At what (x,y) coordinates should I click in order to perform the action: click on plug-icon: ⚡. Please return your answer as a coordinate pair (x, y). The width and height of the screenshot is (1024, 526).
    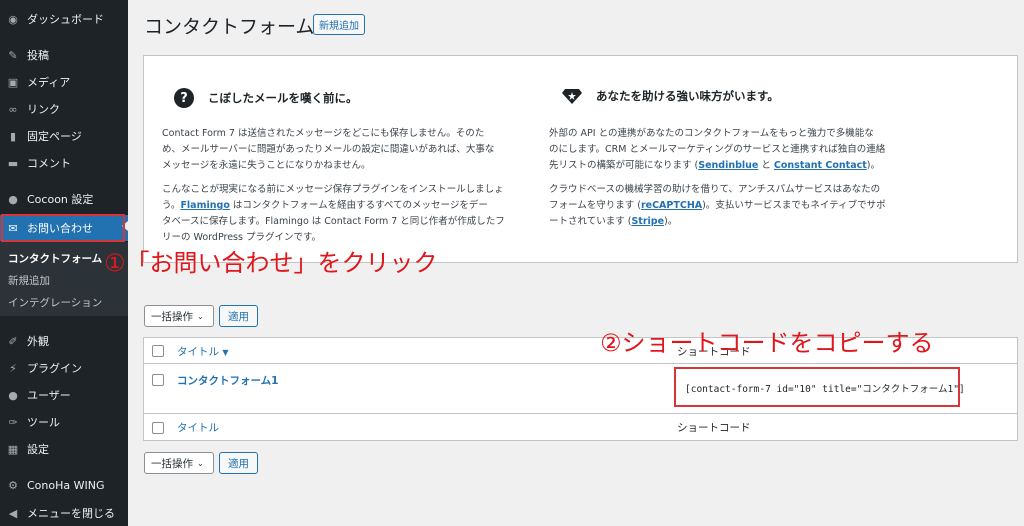
    Looking at the image, I should click on (13, 368).